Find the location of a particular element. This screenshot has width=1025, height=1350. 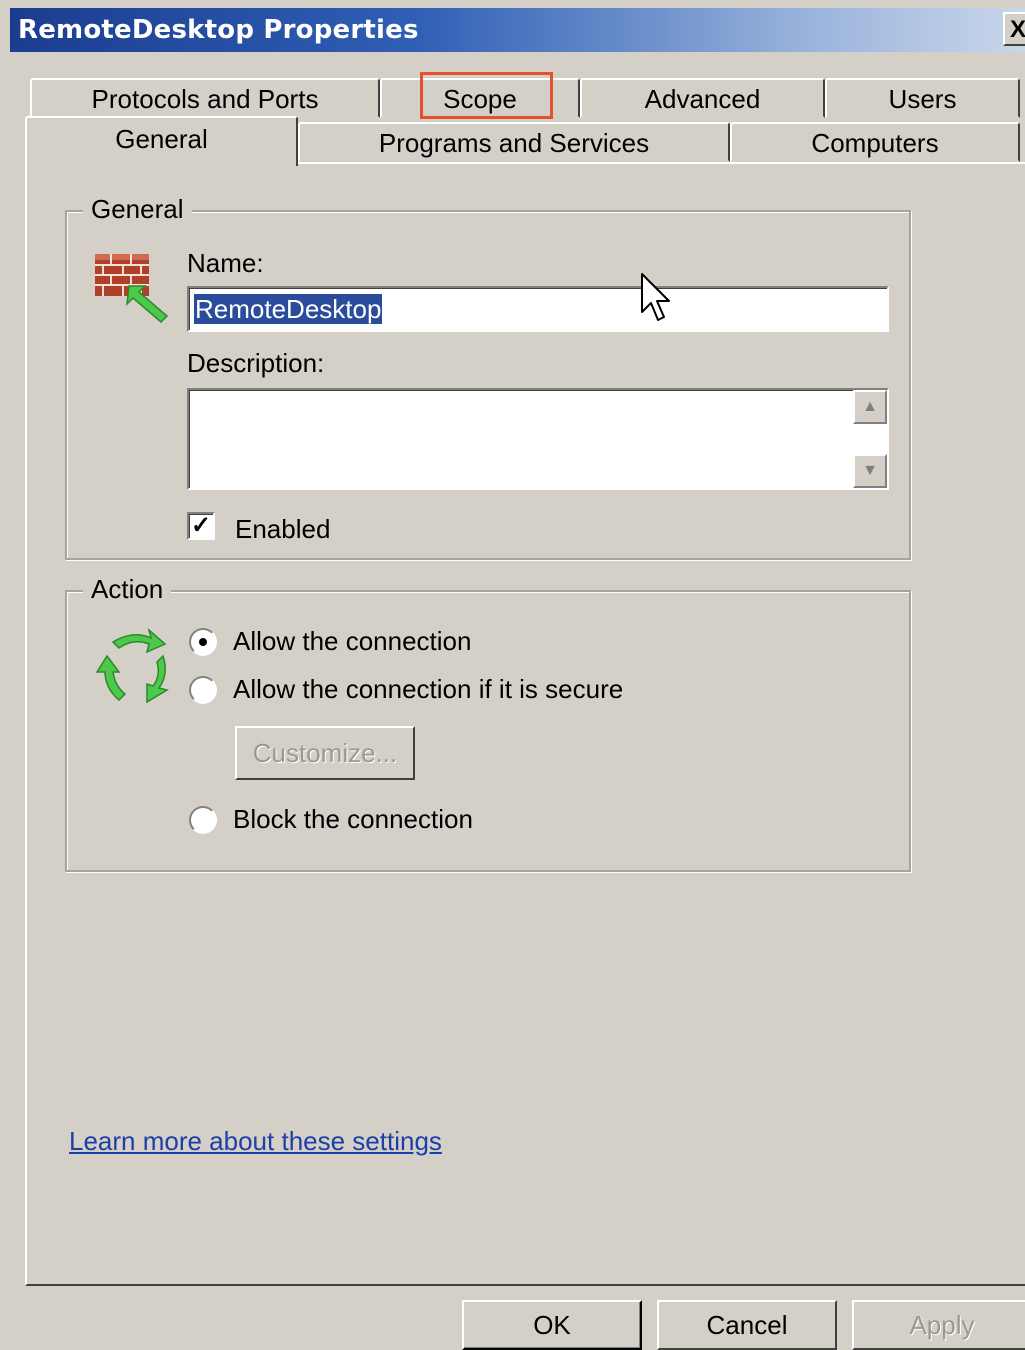

tab-label: Protocols and Ports is located at coordinates (205, 99).